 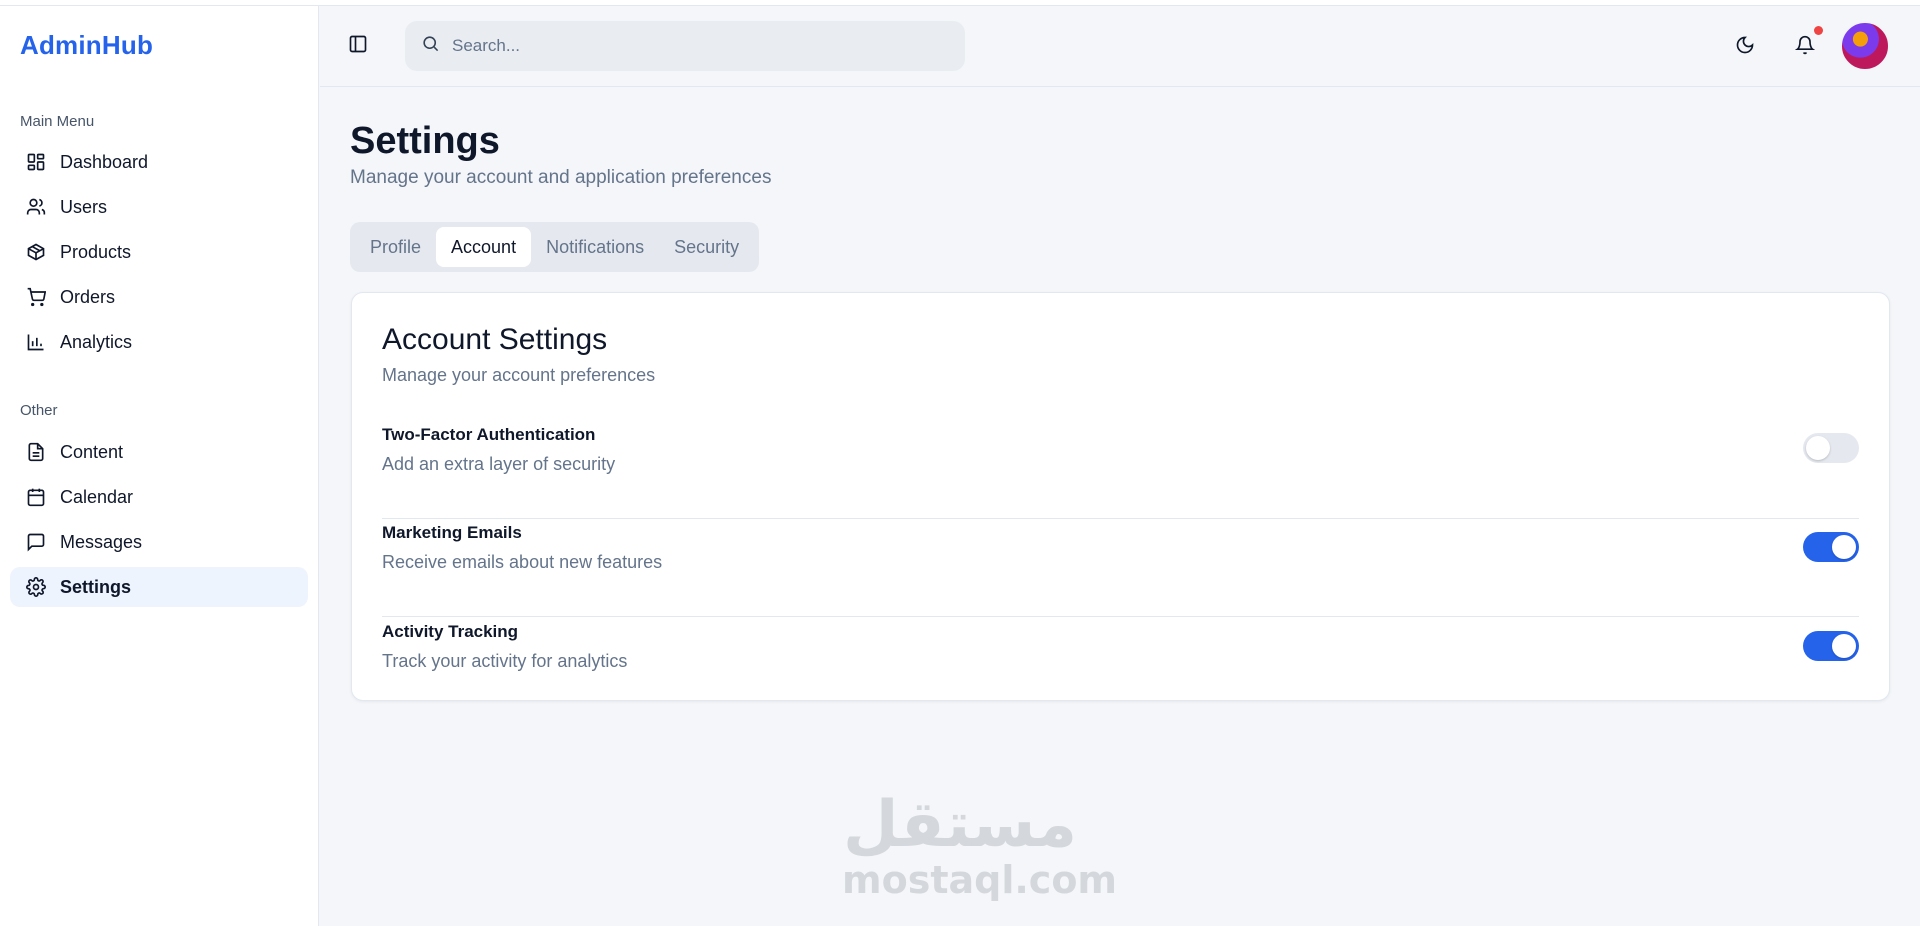 What do you see at coordinates (36, 542) in the screenshot?
I see `message-icon` at bounding box center [36, 542].